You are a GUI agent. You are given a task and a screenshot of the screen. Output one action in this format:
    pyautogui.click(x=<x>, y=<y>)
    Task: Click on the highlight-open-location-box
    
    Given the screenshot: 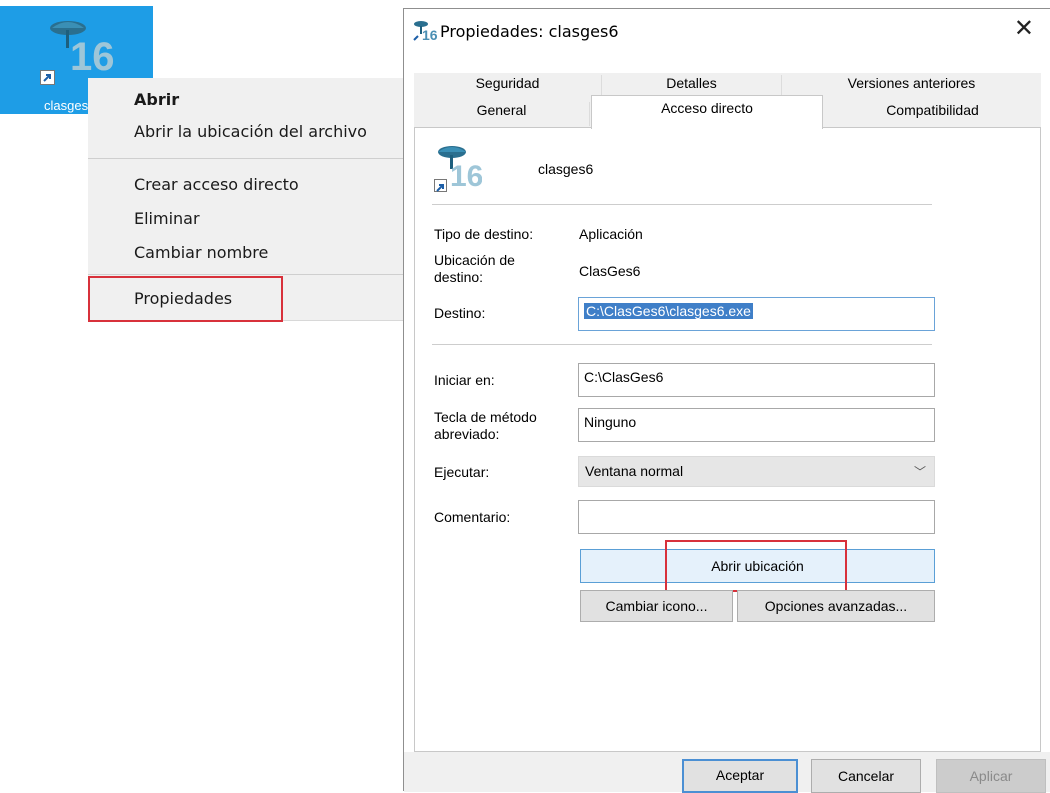 What is the action you would take?
    pyautogui.click(x=756, y=566)
    